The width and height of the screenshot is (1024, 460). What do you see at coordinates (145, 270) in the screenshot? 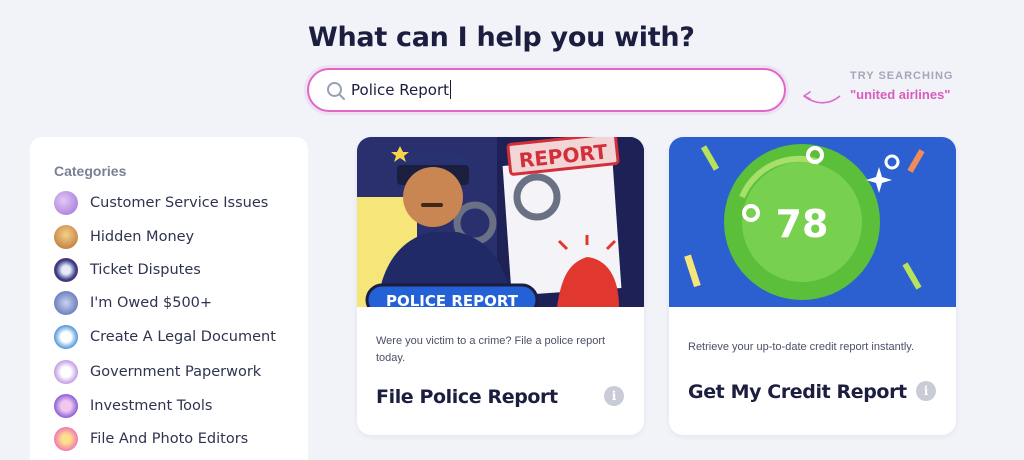
I see `category-label: Ticket Disputes` at bounding box center [145, 270].